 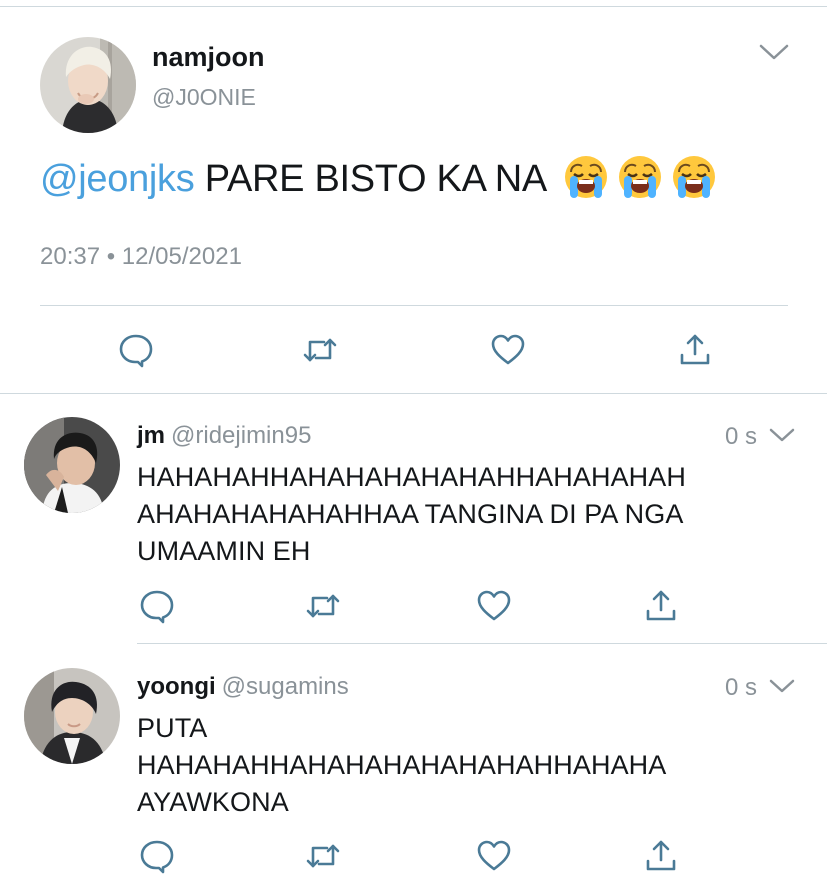 What do you see at coordinates (176, 686) in the screenshot?
I see `display-name: yoongi` at bounding box center [176, 686].